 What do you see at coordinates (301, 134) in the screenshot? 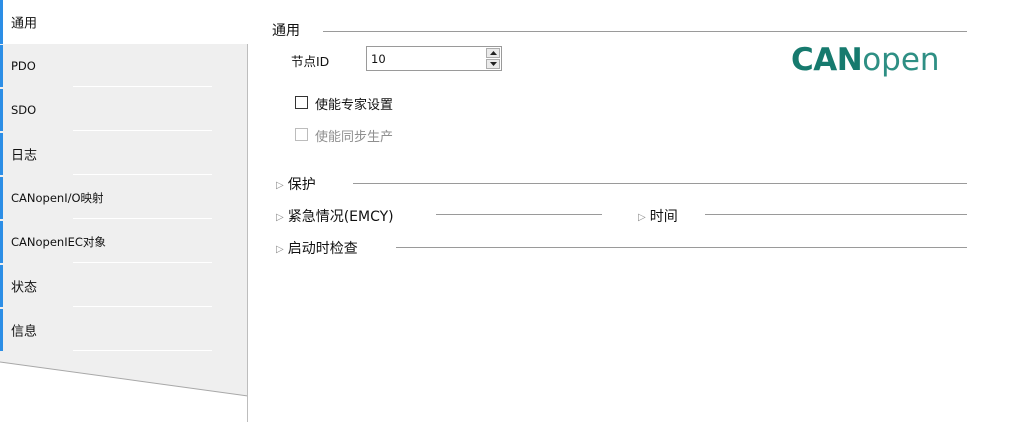
I see `enable-sync-checkbox` at bounding box center [301, 134].